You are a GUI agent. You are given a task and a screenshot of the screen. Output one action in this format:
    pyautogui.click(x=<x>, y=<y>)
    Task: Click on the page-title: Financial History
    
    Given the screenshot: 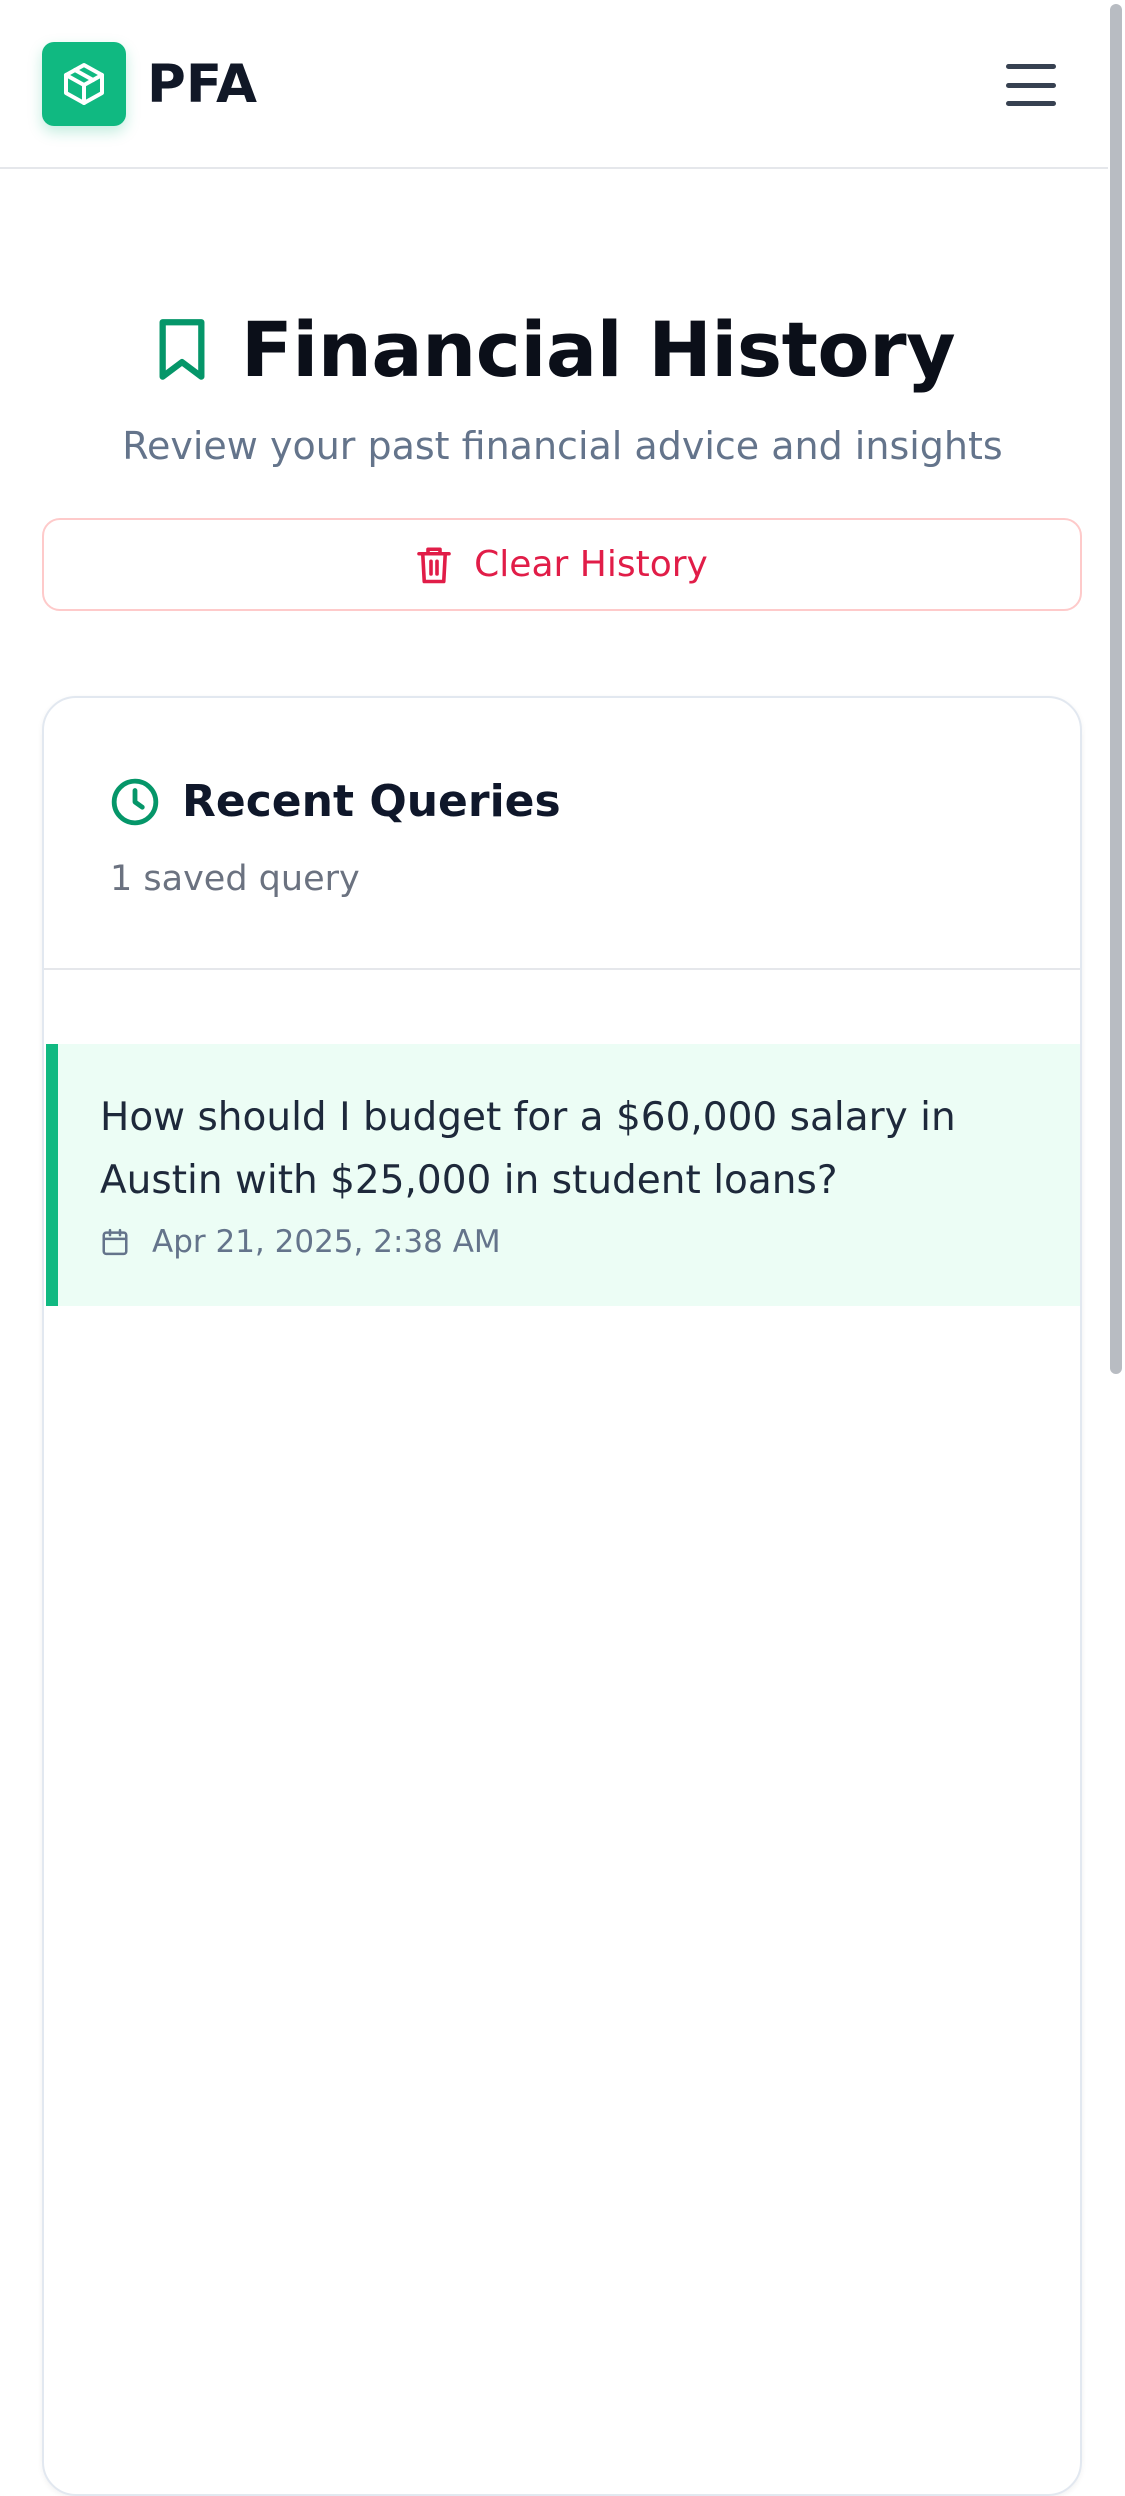 What is the action you would take?
    pyautogui.click(x=598, y=349)
    